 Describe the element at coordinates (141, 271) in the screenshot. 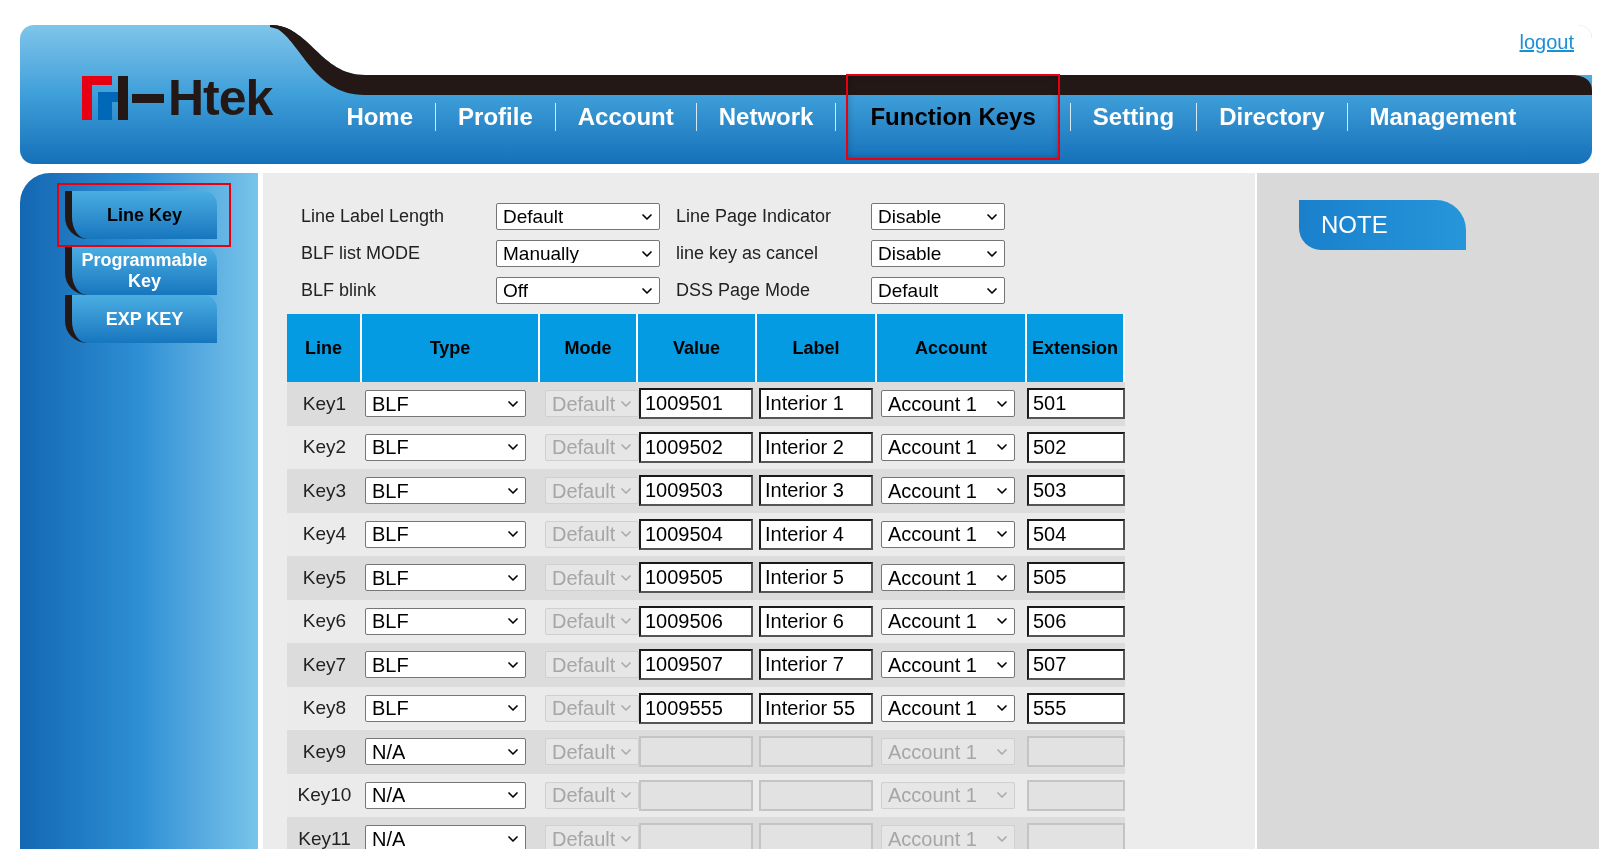

I see `sidebar-item: Programmable Key` at that location.